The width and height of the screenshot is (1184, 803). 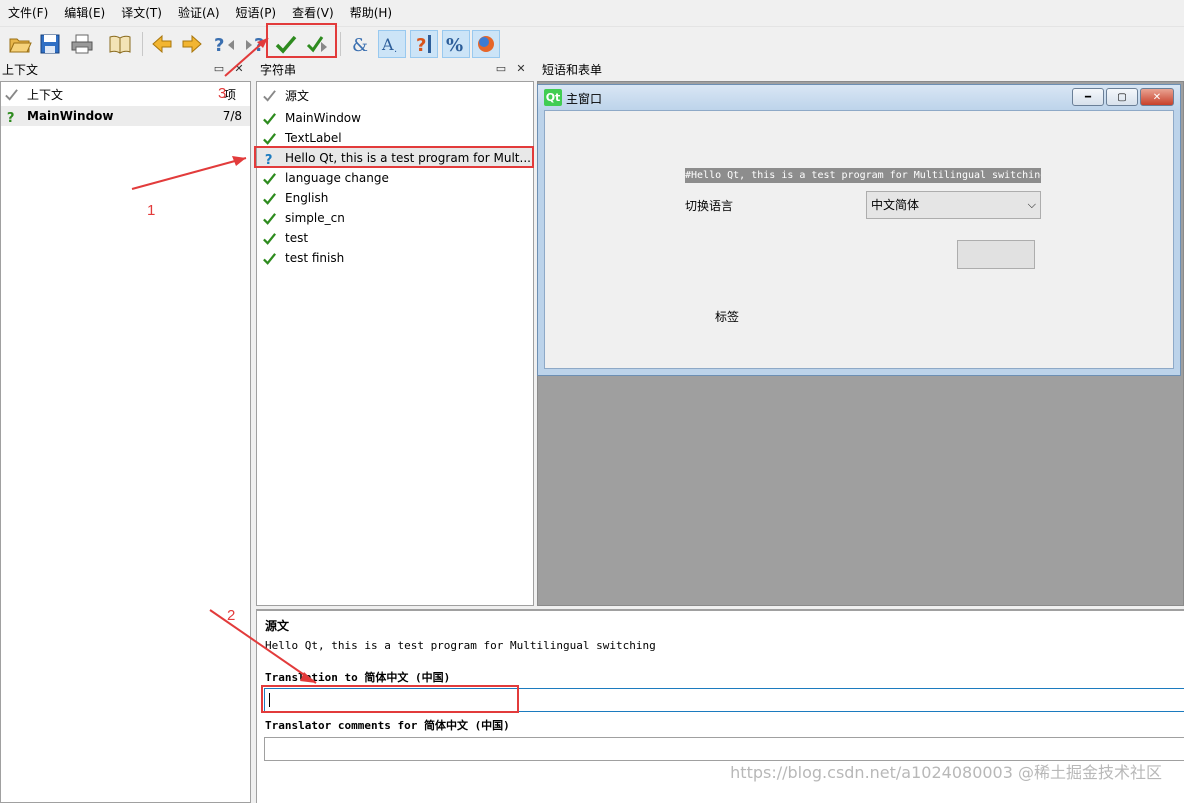 I want to click on next-icon, so click(x=192, y=44).